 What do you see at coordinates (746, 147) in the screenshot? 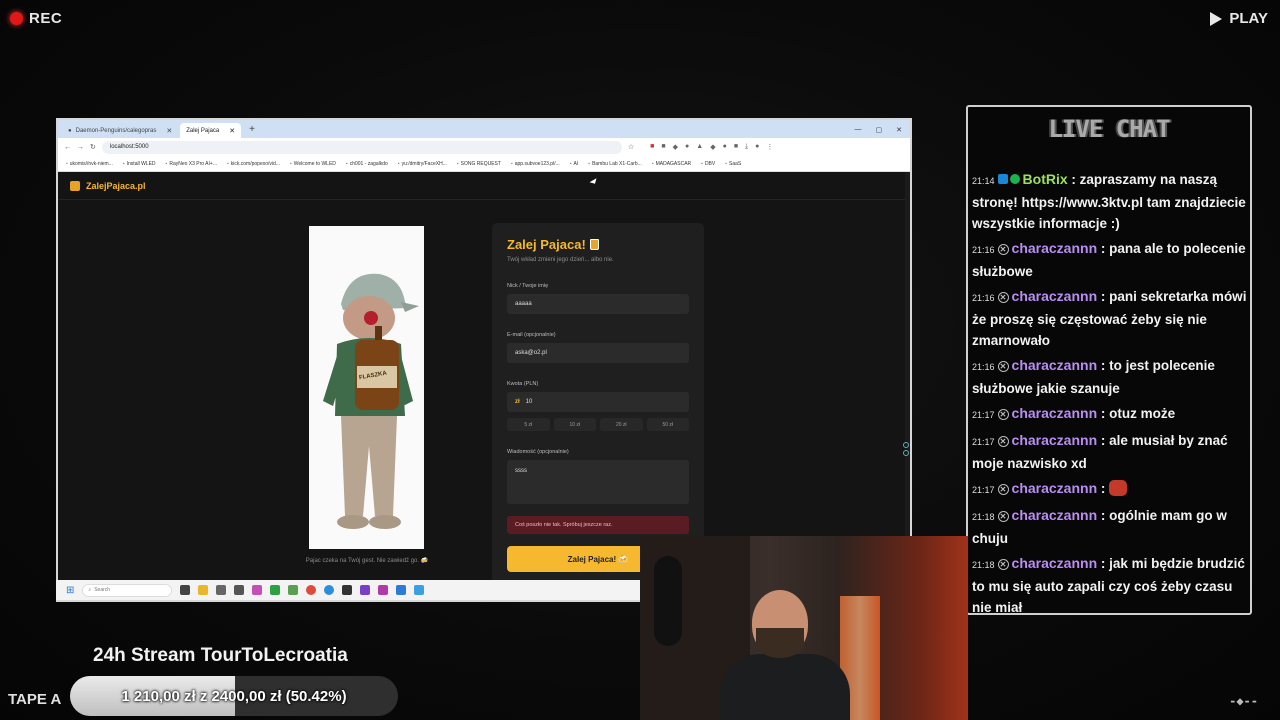
I see `download-icon: ⤓` at bounding box center [746, 147].